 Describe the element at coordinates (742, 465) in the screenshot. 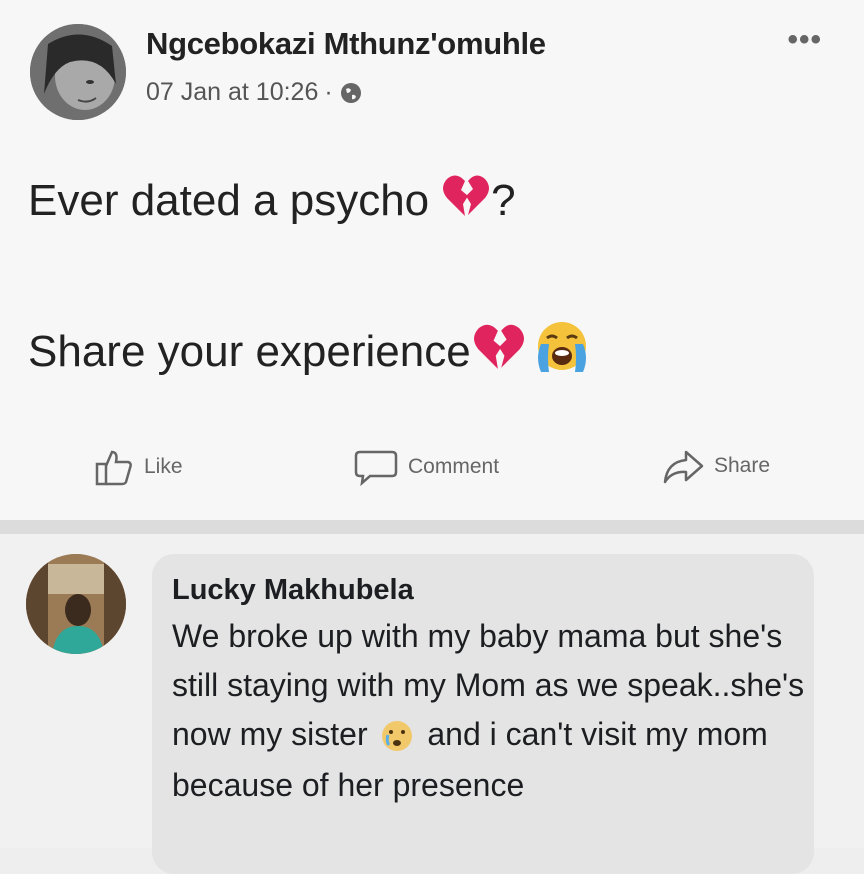

I see `share-label: Share` at that location.